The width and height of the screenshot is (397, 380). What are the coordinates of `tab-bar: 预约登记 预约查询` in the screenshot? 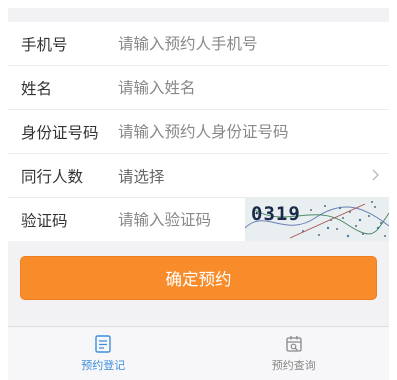 It's located at (198, 353).